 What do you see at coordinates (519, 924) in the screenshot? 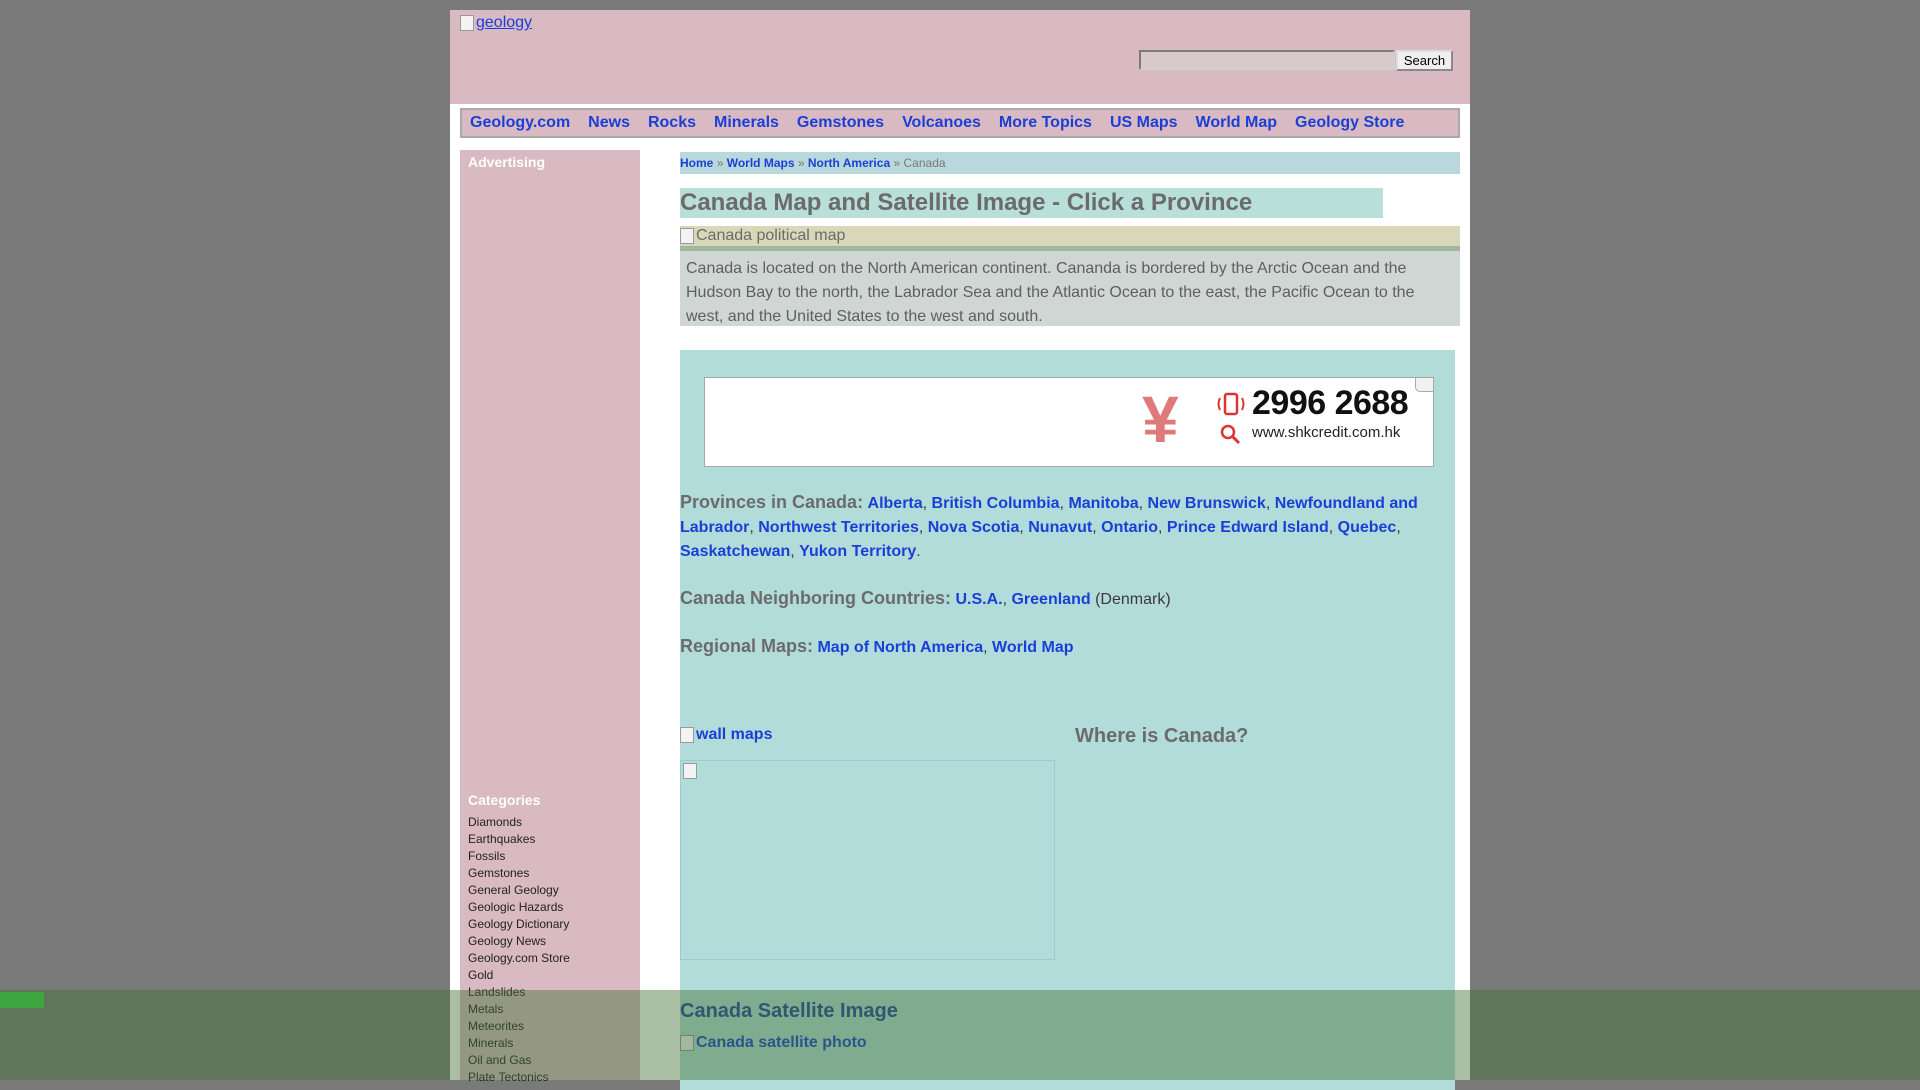
I see `category-link-geology-dictionary: Geology Dictionary` at bounding box center [519, 924].